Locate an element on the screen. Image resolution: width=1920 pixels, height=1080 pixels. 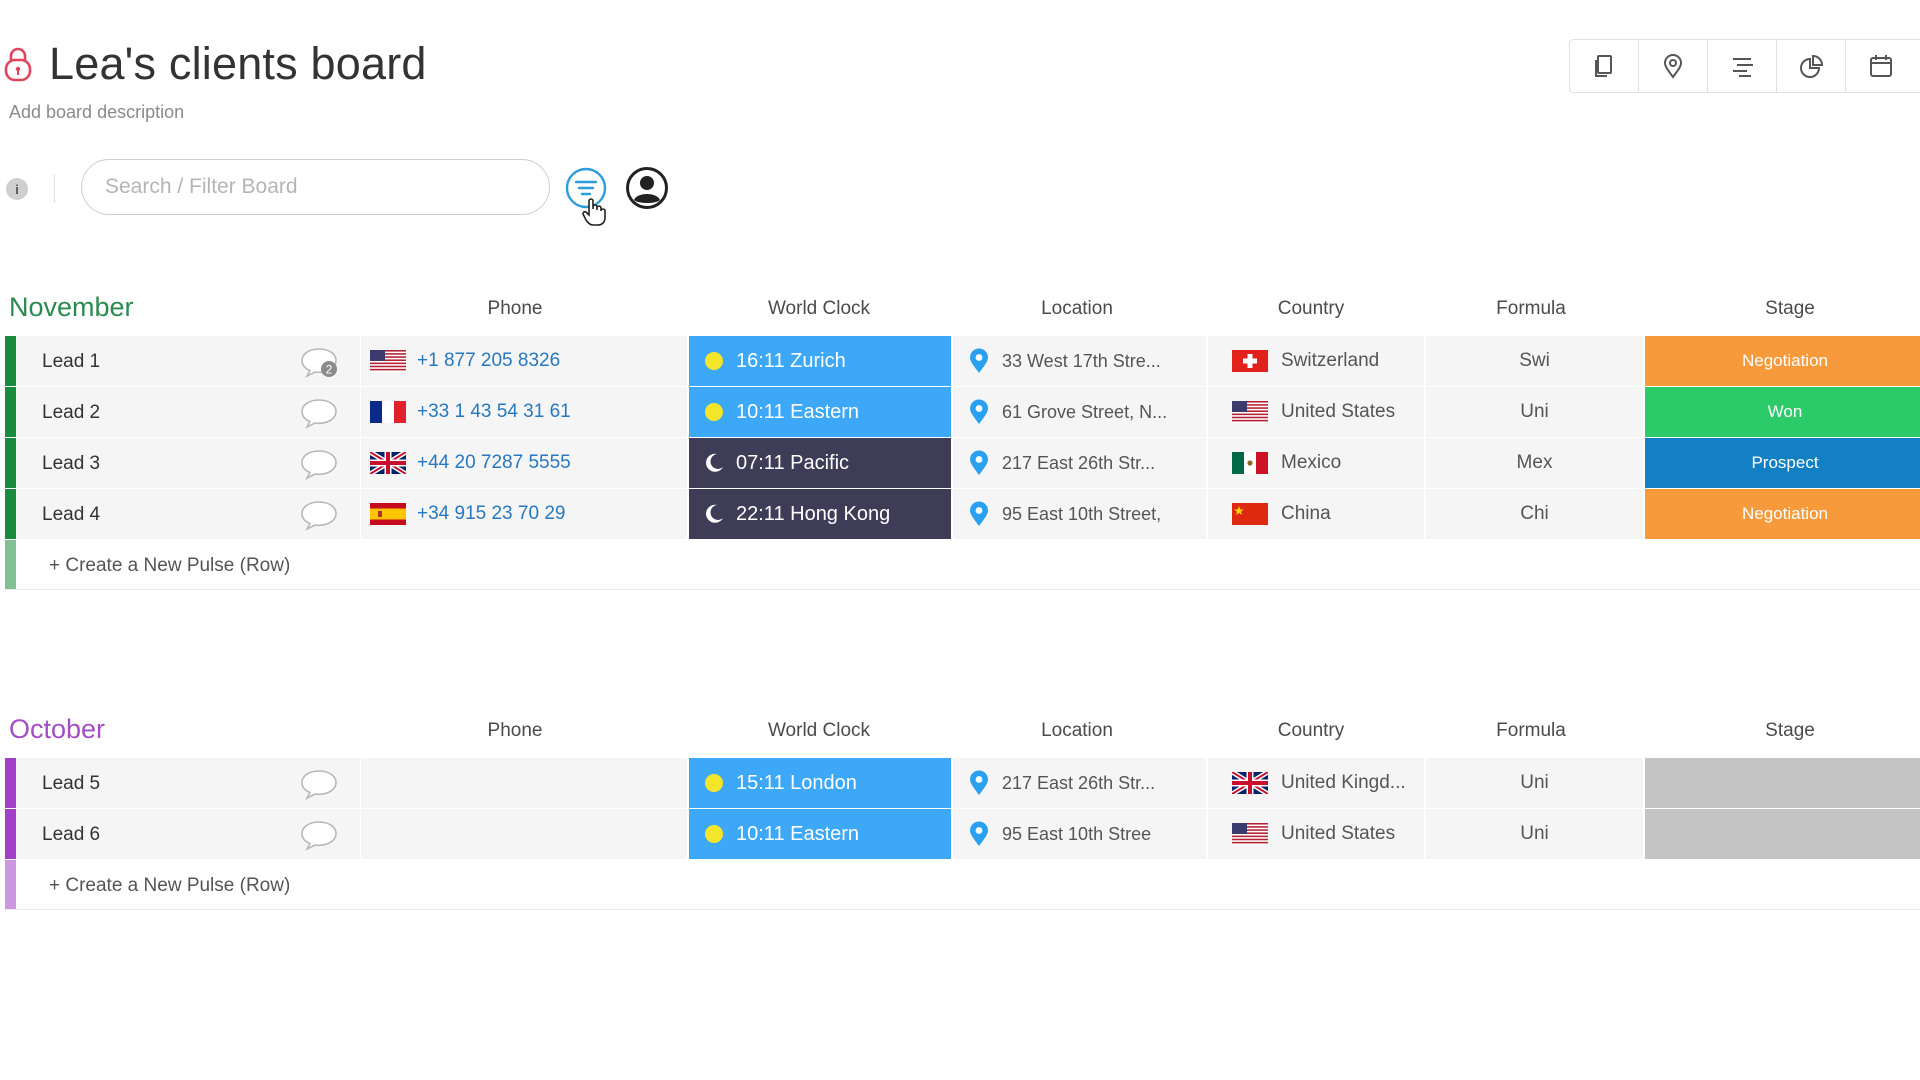
item-name: Lead 3 is located at coordinates (71, 464).